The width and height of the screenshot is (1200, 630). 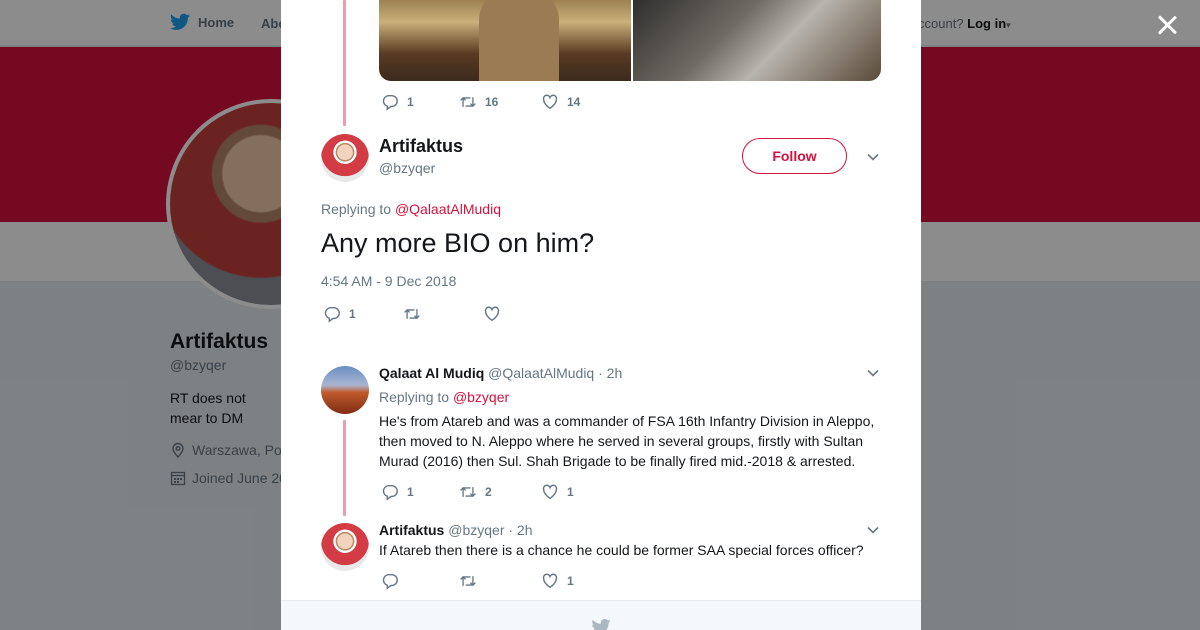 What do you see at coordinates (420, 581) in the screenshot?
I see `reply-button` at bounding box center [420, 581].